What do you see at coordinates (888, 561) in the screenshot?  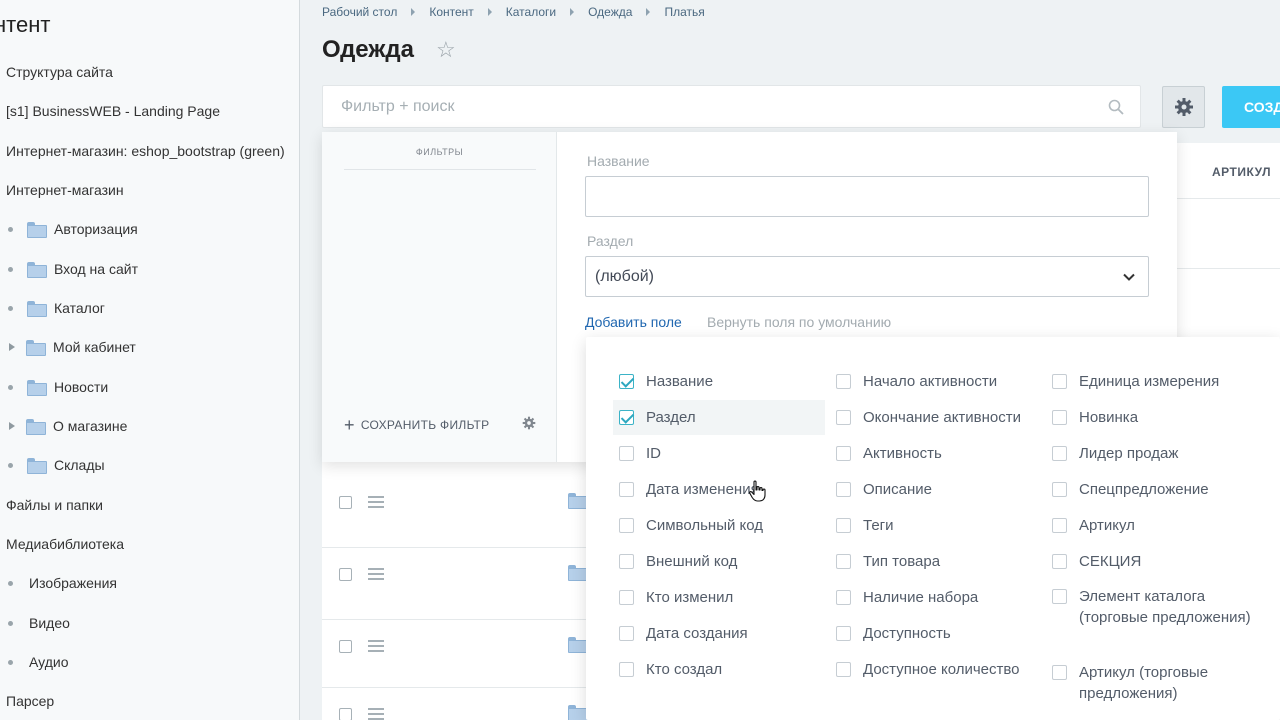 I see `field-option: Тип товара` at bounding box center [888, 561].